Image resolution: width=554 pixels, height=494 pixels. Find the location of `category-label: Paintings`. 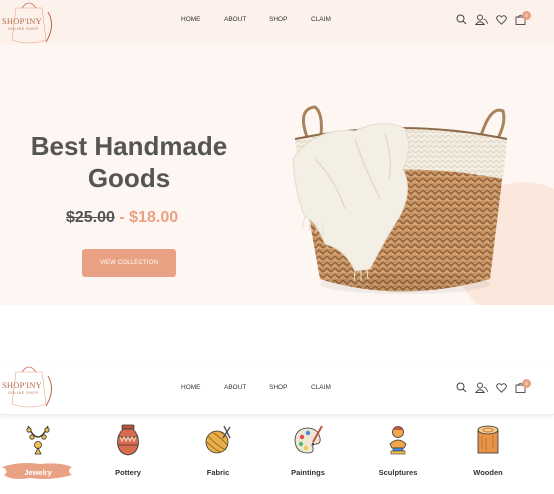

category-label: Paintings is located at coordinates (308, 472).